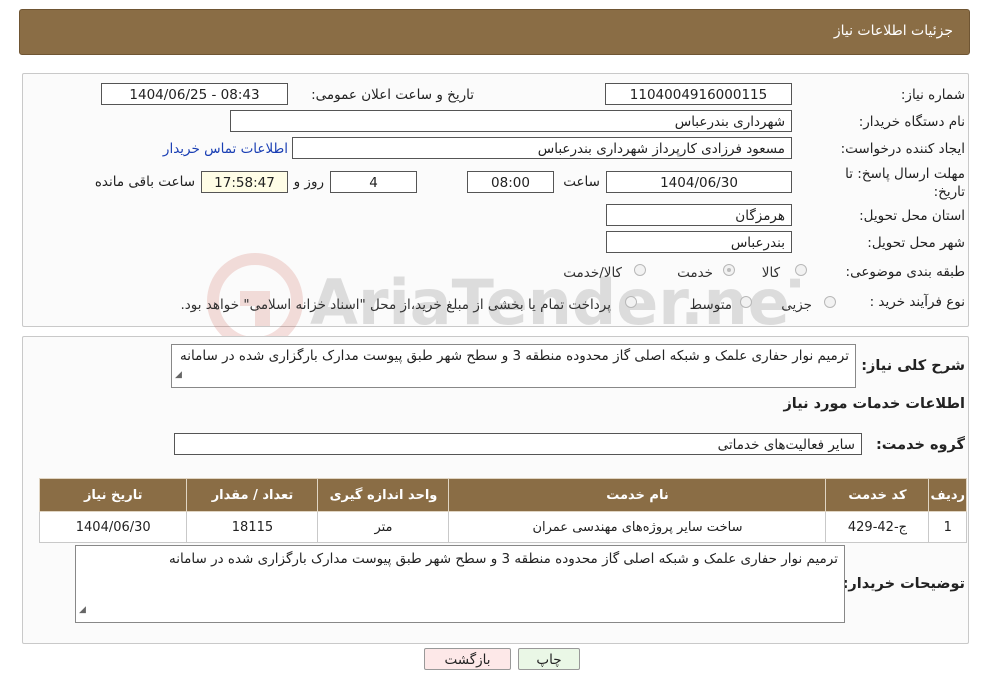 The width and height of the screenshot is (985, 691). What do you see at coordinates (947, 495) in the screenshot?
I see `col-header-row-num: ردیف` at bounding box center [947, 495].